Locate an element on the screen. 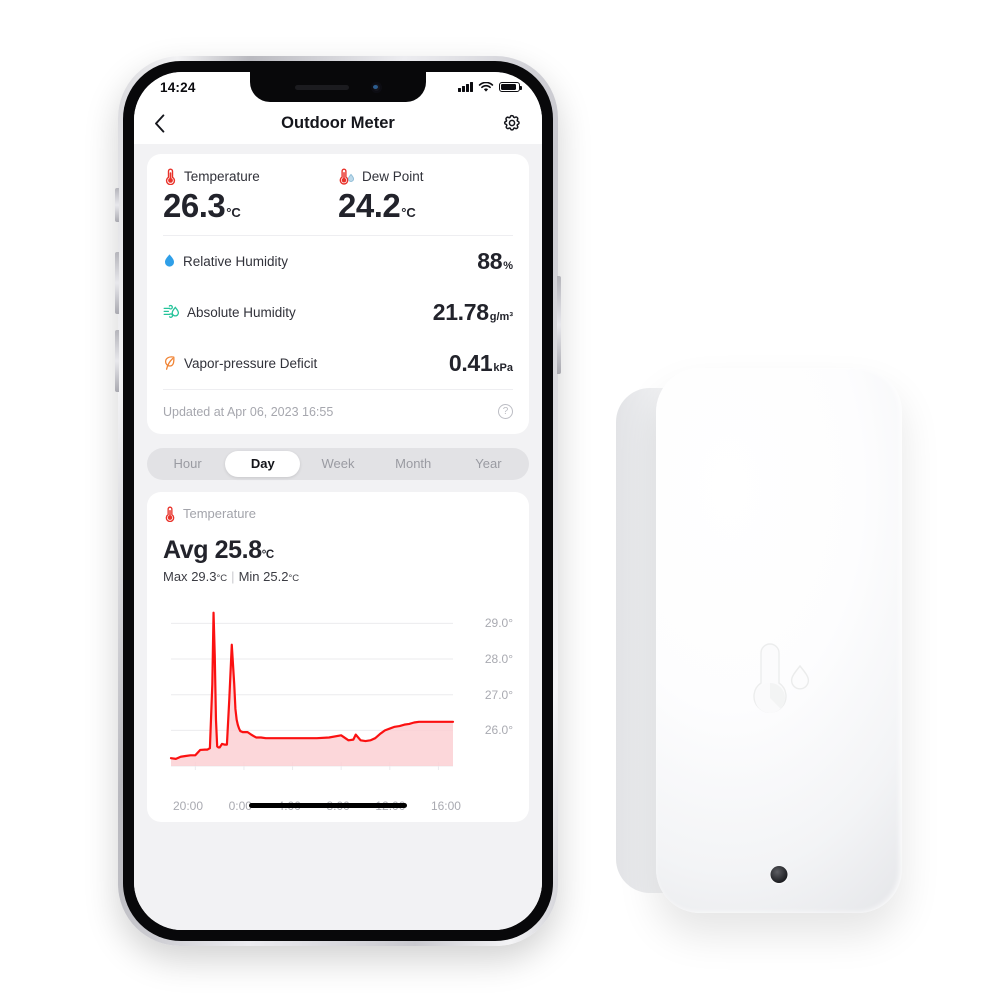 The width and height of the screenshot is (1000, 1000). min-label: Min is located at coordinates (249, 576).